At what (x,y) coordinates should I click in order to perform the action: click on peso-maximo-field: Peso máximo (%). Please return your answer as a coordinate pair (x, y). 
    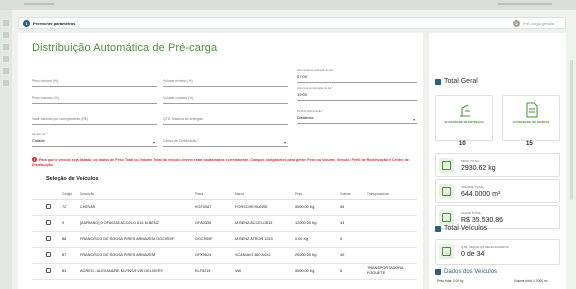
    Looking at the image, I should click on (94, 97).